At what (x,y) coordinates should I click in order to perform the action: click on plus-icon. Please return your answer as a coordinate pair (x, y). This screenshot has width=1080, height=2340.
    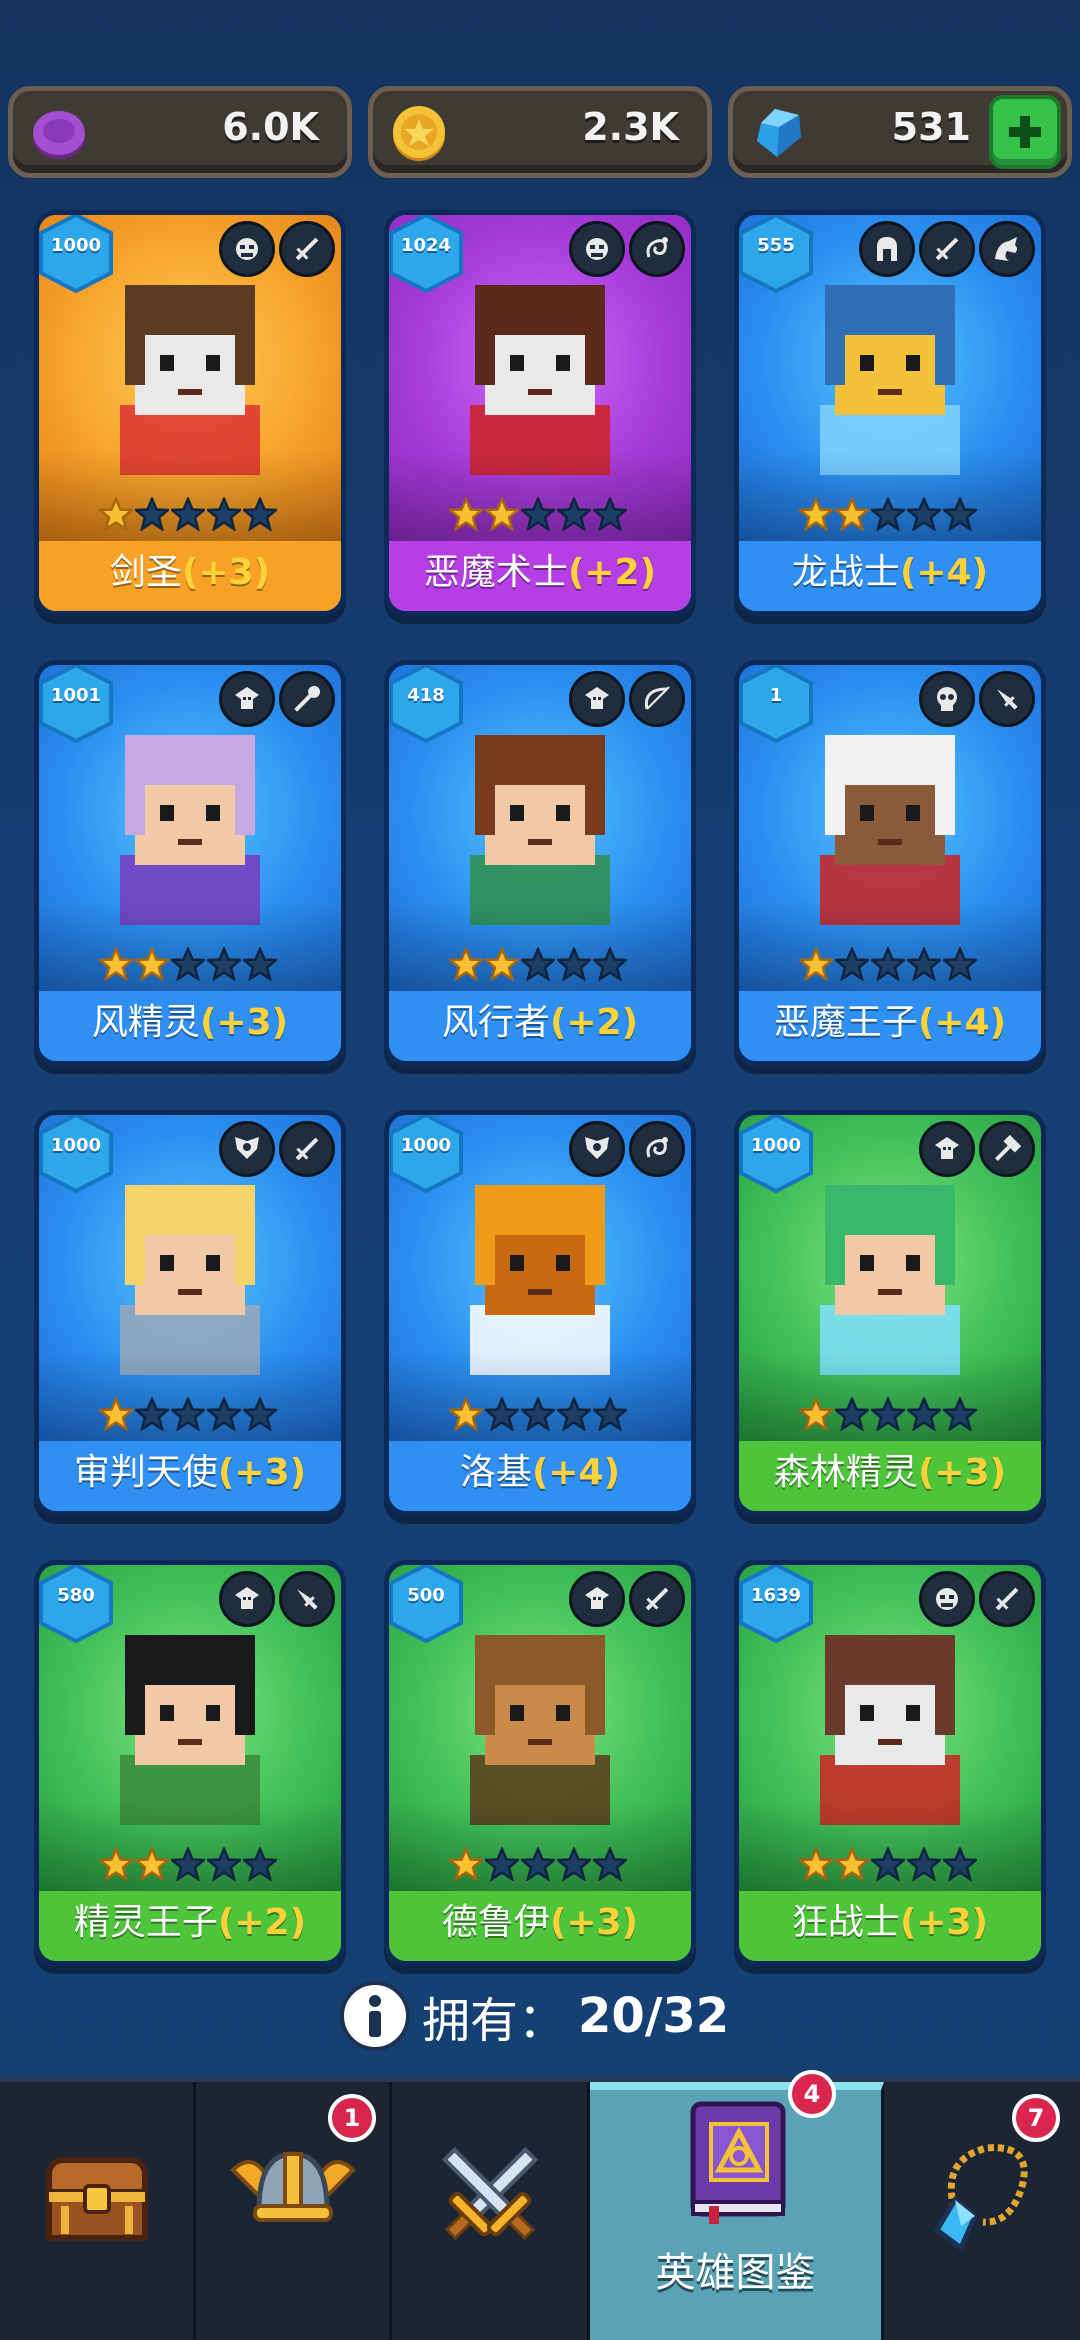
    Looking at the image, I should click on (1025, 132).